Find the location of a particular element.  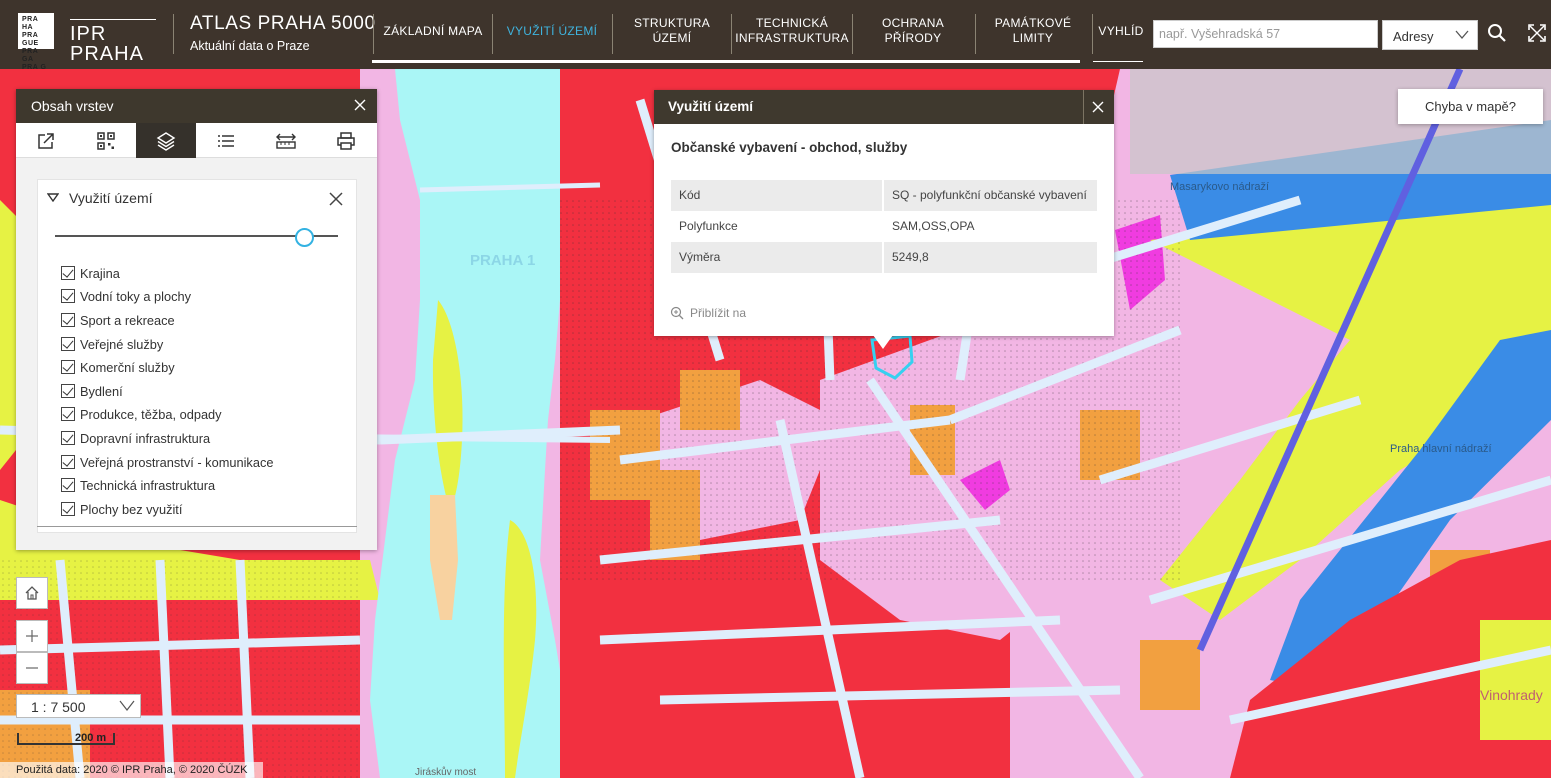

prague-logo: PRA HA PRA GUE PRA GA PRA G is located at coordinates (36, 42).